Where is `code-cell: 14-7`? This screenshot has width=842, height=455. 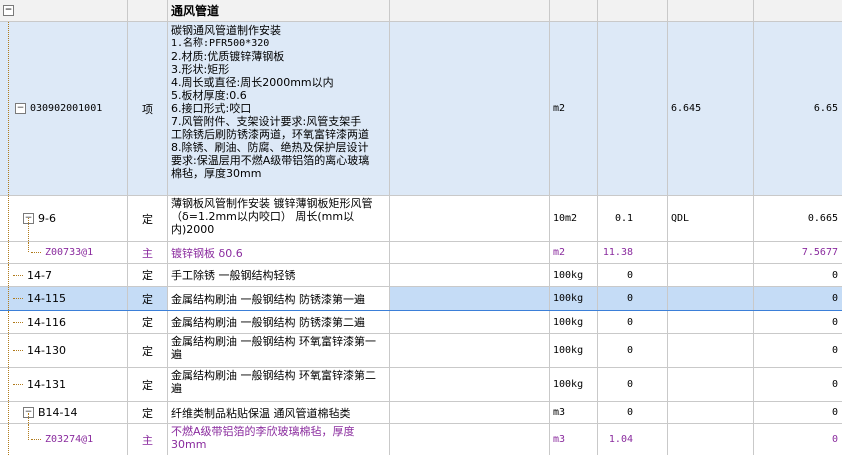
code-cell: 14-7 is located at coordinates (64, 275).